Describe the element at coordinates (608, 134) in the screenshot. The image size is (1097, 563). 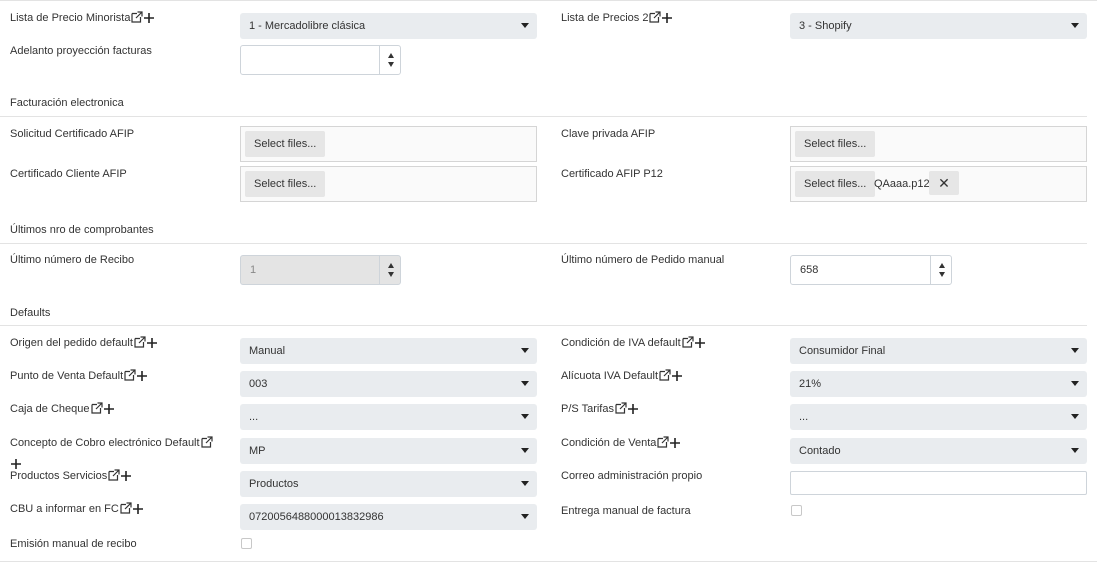
I see `clave-label: Clave privada AFIP` at that location.